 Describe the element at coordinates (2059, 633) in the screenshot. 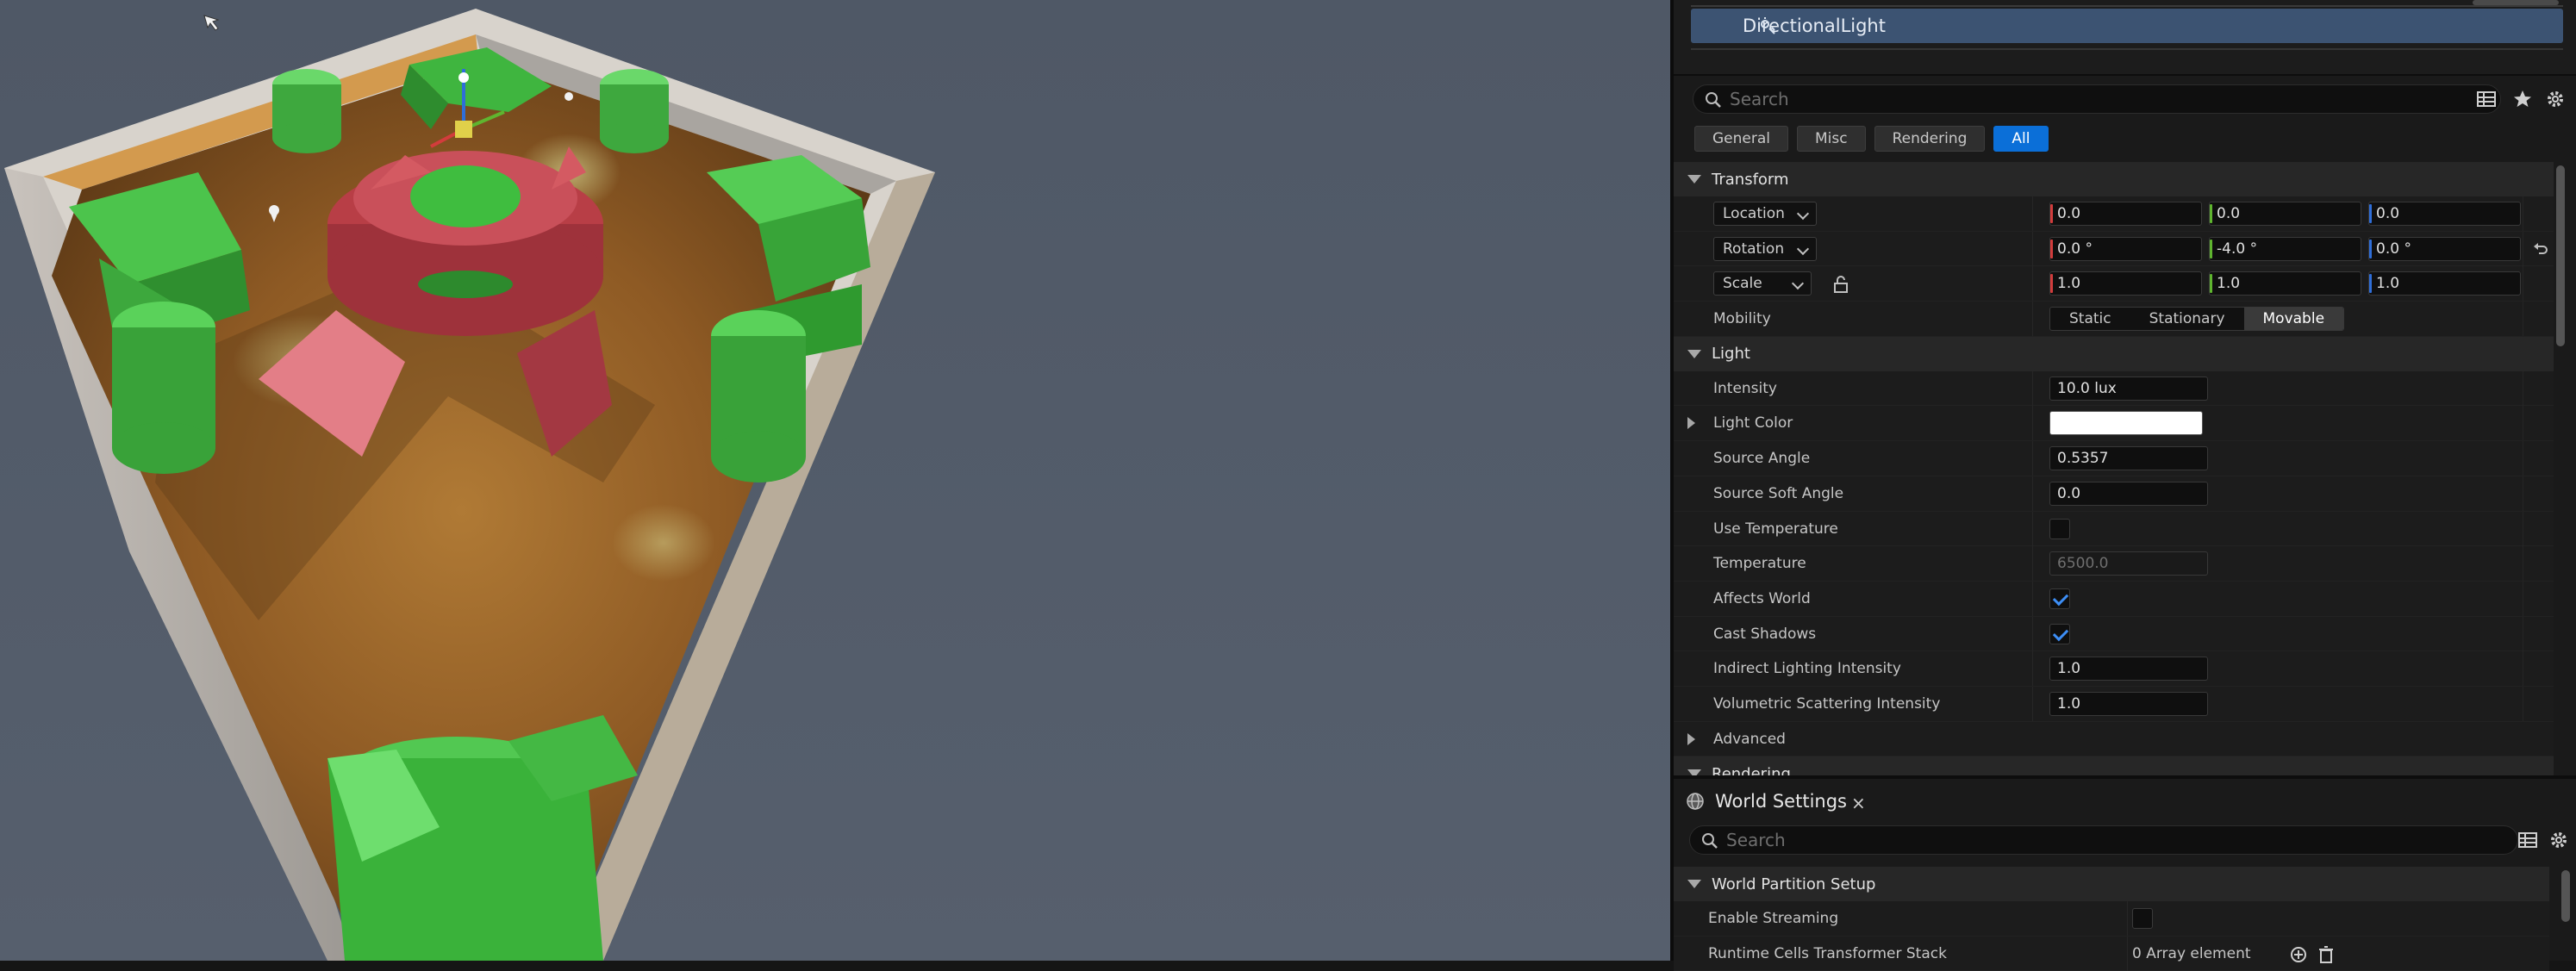

I see `cast-shadows-checkbox` at that location.